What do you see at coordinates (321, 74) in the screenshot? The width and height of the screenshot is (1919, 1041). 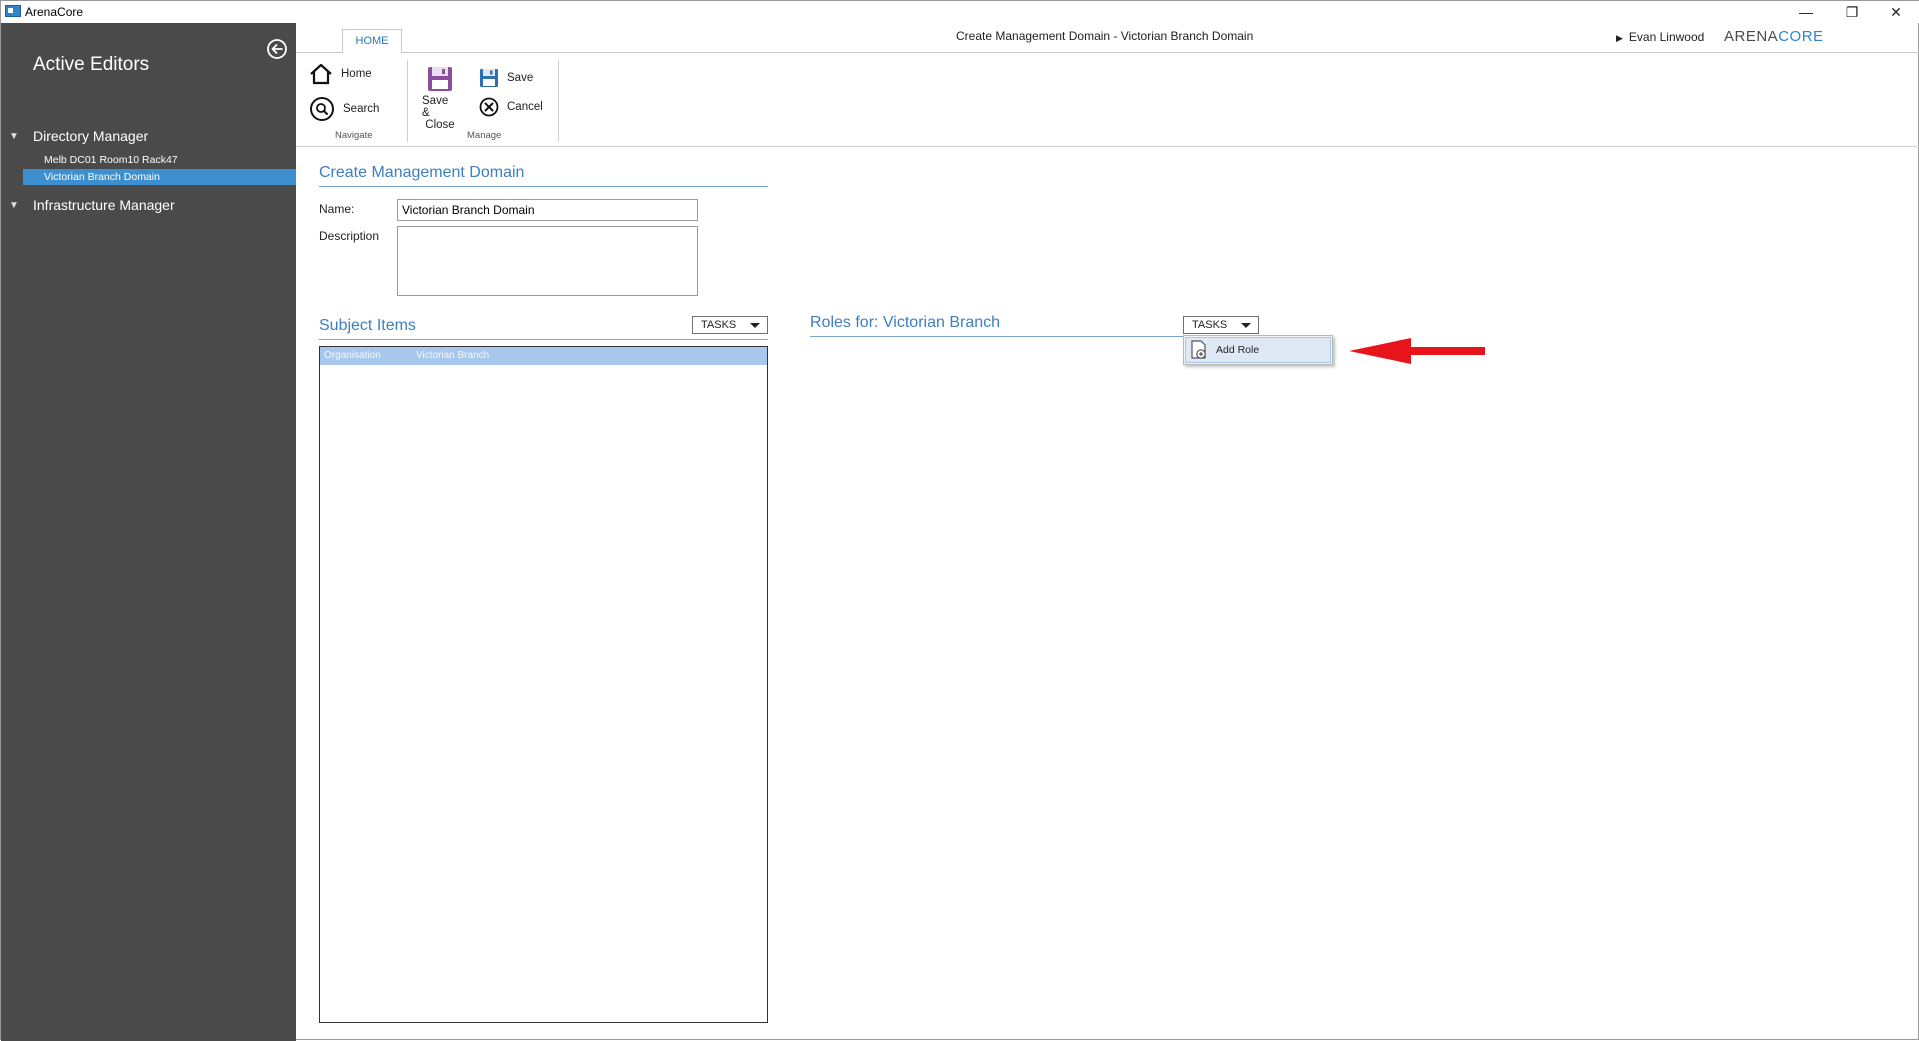 I see `home-icon` at bounding box center [321, 74].